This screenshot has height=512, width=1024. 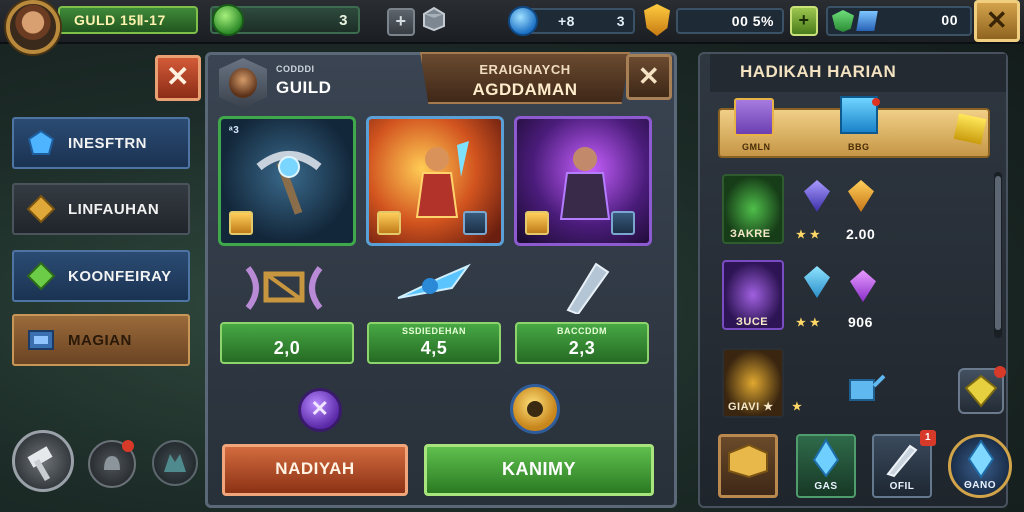 I want to click on ofil-button: 1 OFIL, so click(x=904, y=464).